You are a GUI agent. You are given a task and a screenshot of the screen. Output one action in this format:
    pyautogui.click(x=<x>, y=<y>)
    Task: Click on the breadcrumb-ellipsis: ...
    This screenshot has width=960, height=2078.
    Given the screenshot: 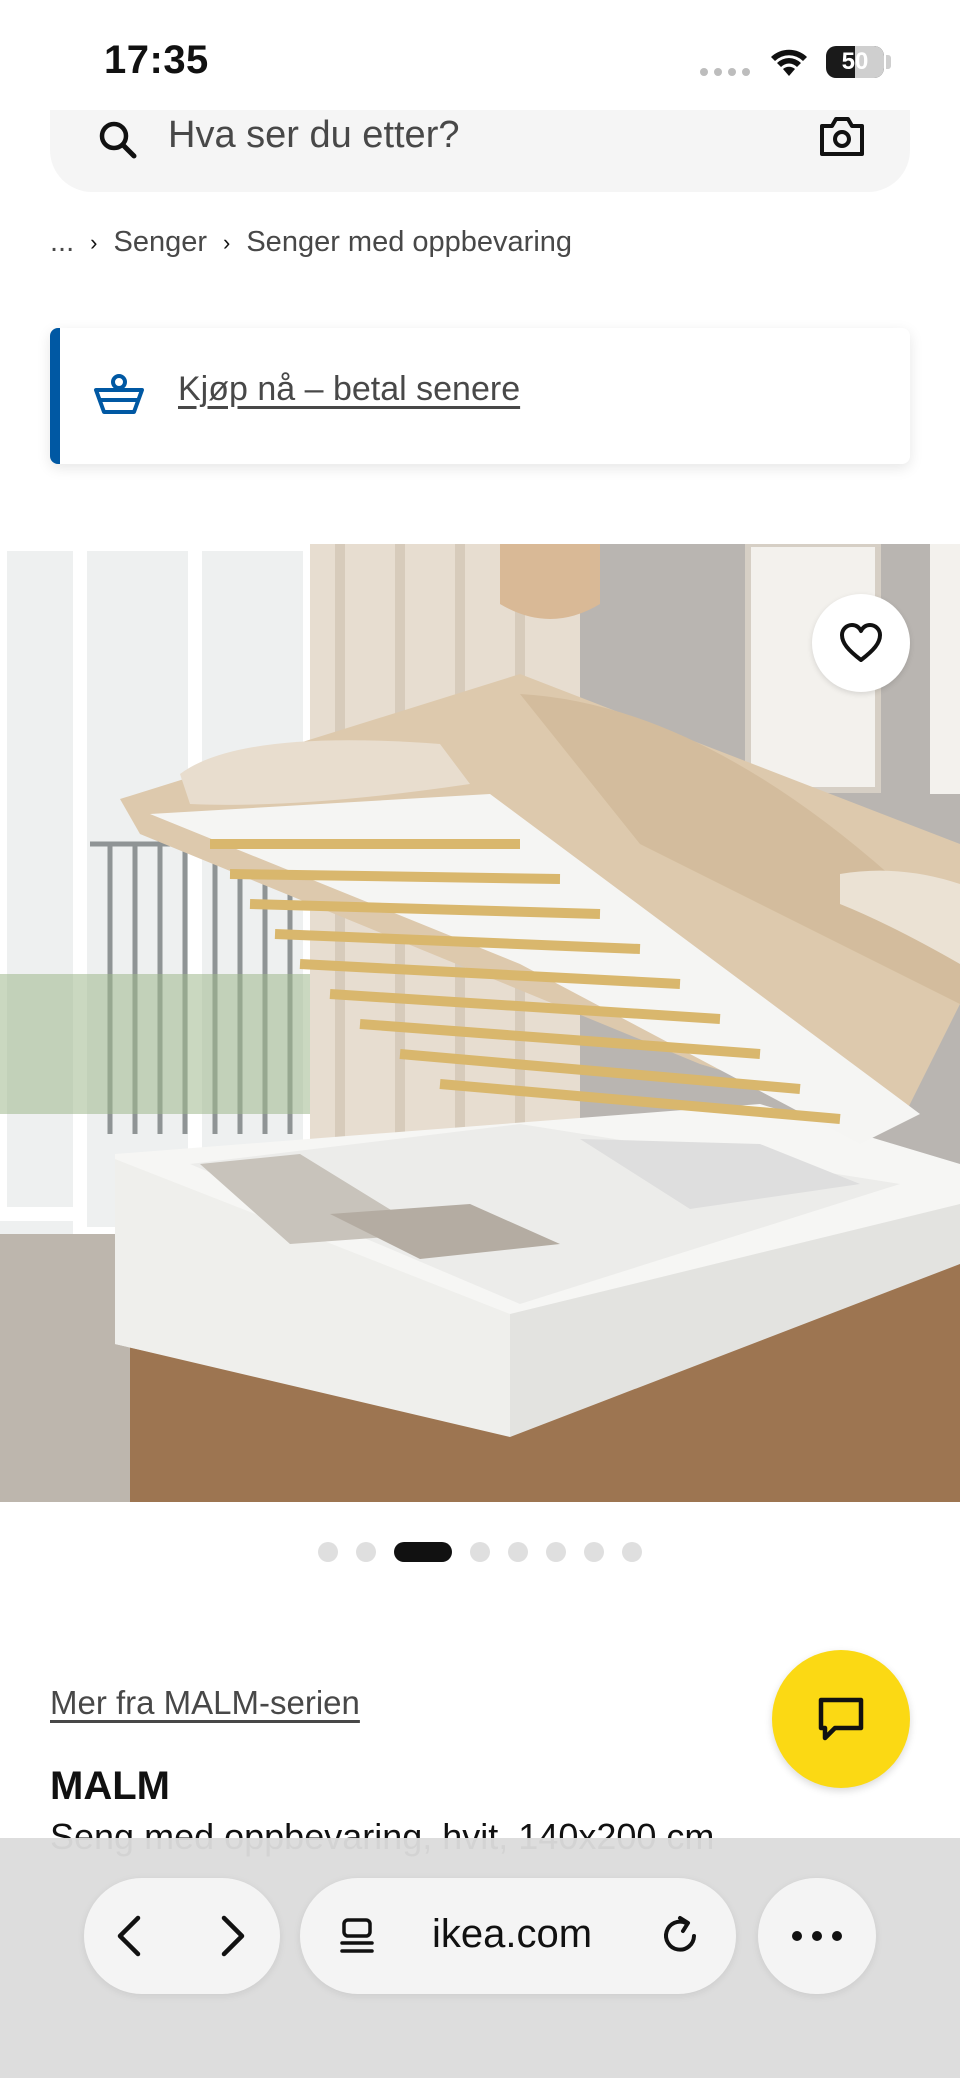 What is the action you would take?
    pyautogui.click(x=62, y=242)
    